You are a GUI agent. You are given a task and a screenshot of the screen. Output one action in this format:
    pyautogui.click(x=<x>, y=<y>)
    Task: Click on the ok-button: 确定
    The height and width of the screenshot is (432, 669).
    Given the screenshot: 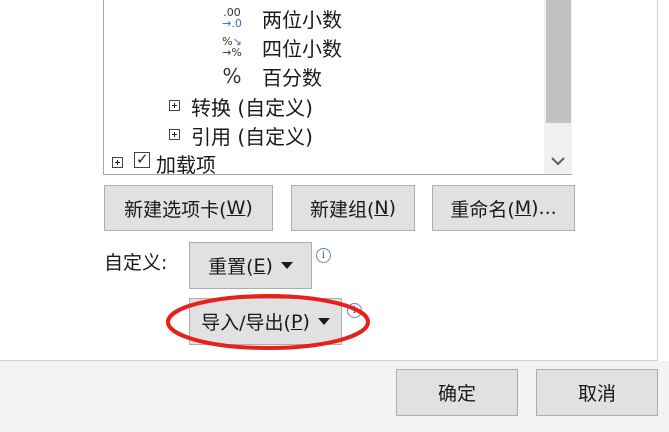 What is the action you would take?
    pyautogui.click(x=457, y=392)
    